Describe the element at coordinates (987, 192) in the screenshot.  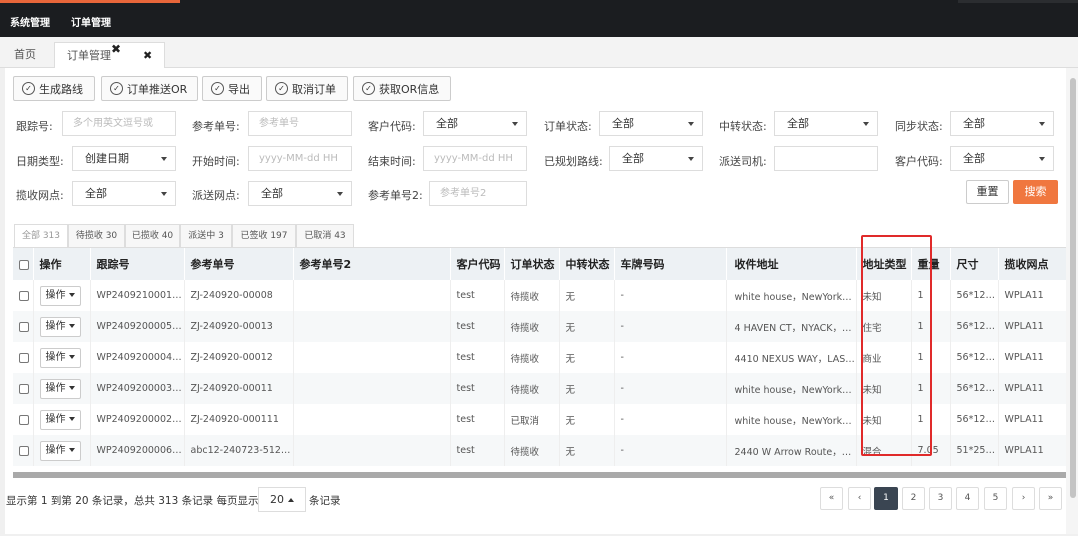
I see `reset-button: 重置` at that location.